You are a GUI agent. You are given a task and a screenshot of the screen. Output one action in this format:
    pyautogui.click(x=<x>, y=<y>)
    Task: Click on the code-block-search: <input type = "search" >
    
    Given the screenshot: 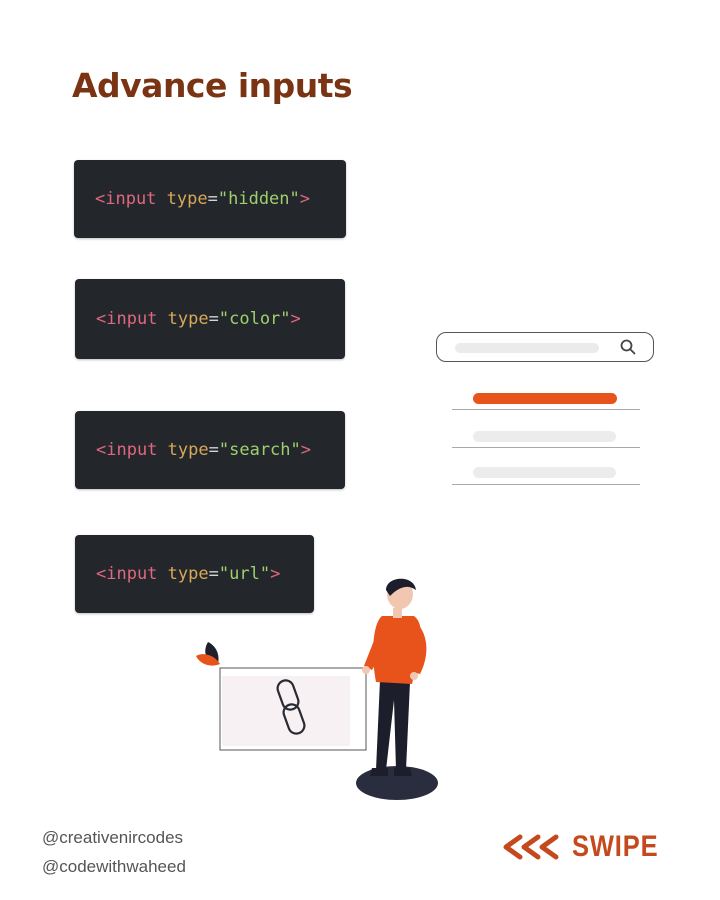 What is the action you would take?
    pyautogui.click(x=210, y=450)
    